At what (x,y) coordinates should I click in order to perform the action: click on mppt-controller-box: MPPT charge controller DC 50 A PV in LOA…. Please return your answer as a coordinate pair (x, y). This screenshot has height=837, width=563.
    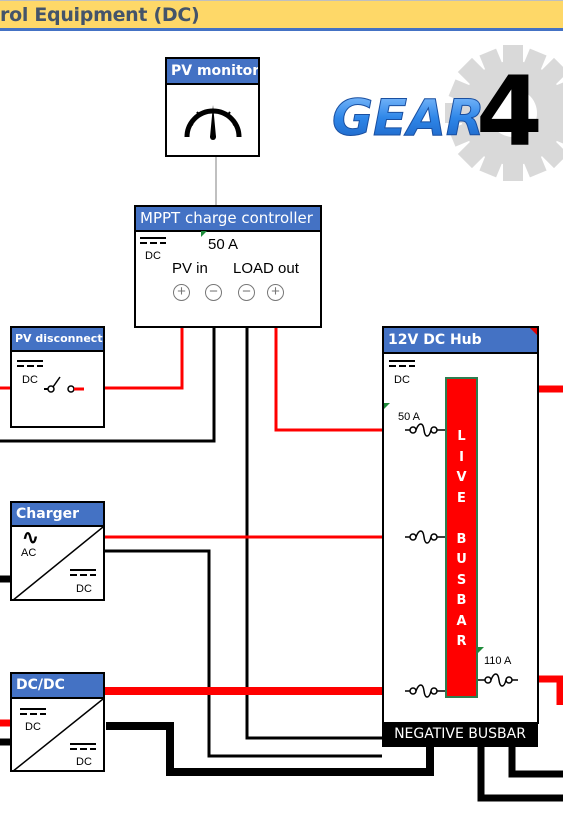
    Looking at the image, I should click on (228, 266).